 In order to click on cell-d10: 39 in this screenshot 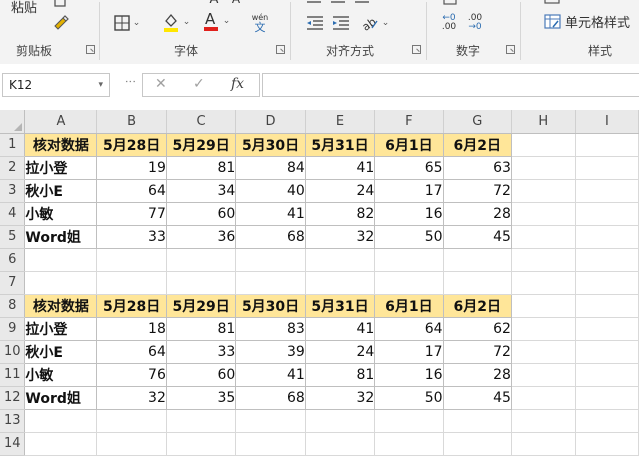, I will do `click(270, 351)`.